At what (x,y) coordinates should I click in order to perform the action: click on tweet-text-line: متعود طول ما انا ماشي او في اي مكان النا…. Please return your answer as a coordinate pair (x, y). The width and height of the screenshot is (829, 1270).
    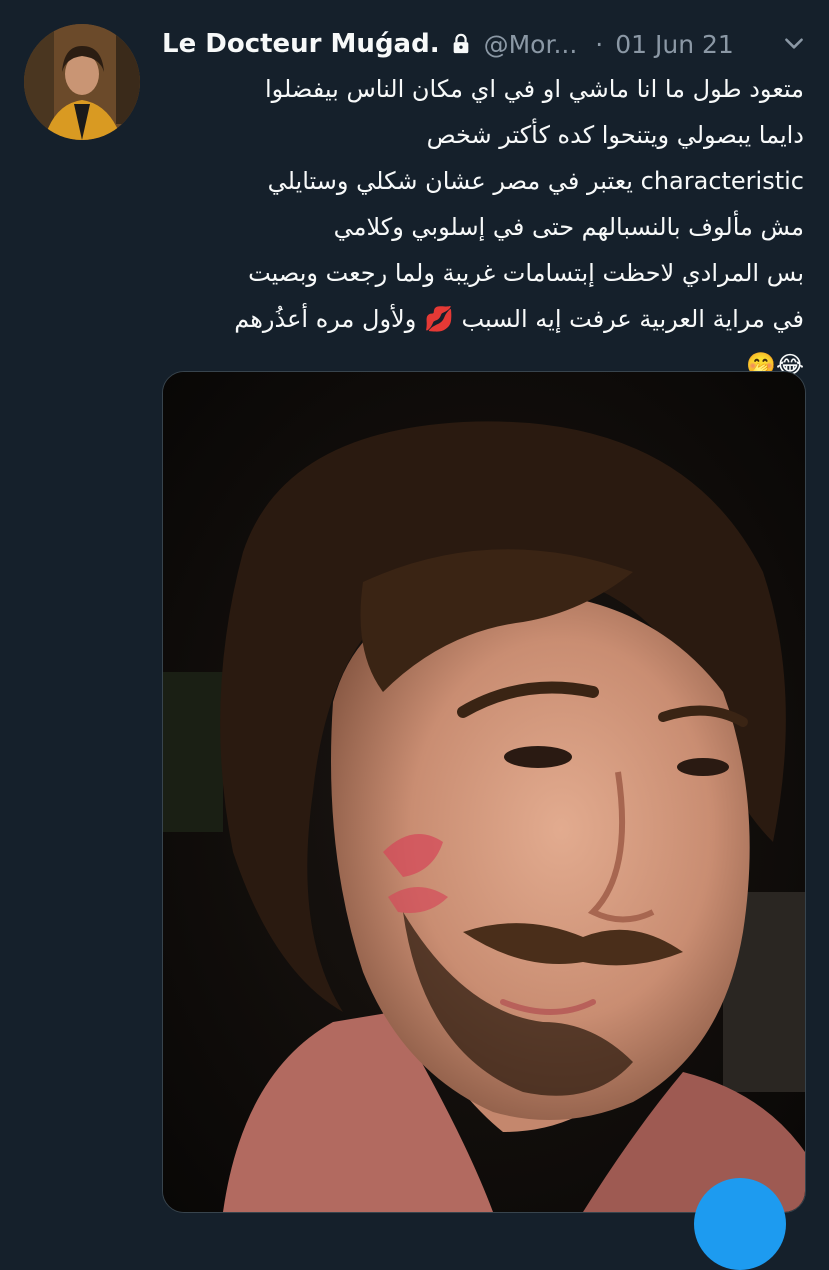
    Looking at the image, I should click on (534, 89).